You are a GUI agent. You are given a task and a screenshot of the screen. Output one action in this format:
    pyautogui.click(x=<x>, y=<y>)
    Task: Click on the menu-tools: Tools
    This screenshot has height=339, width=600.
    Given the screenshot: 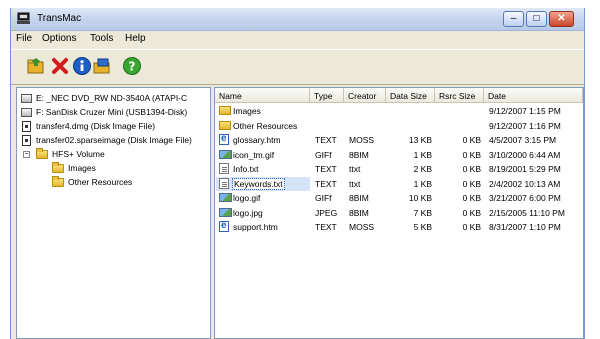 What is the action you would take?
    pyautogui.click(x=101, y=38)
    